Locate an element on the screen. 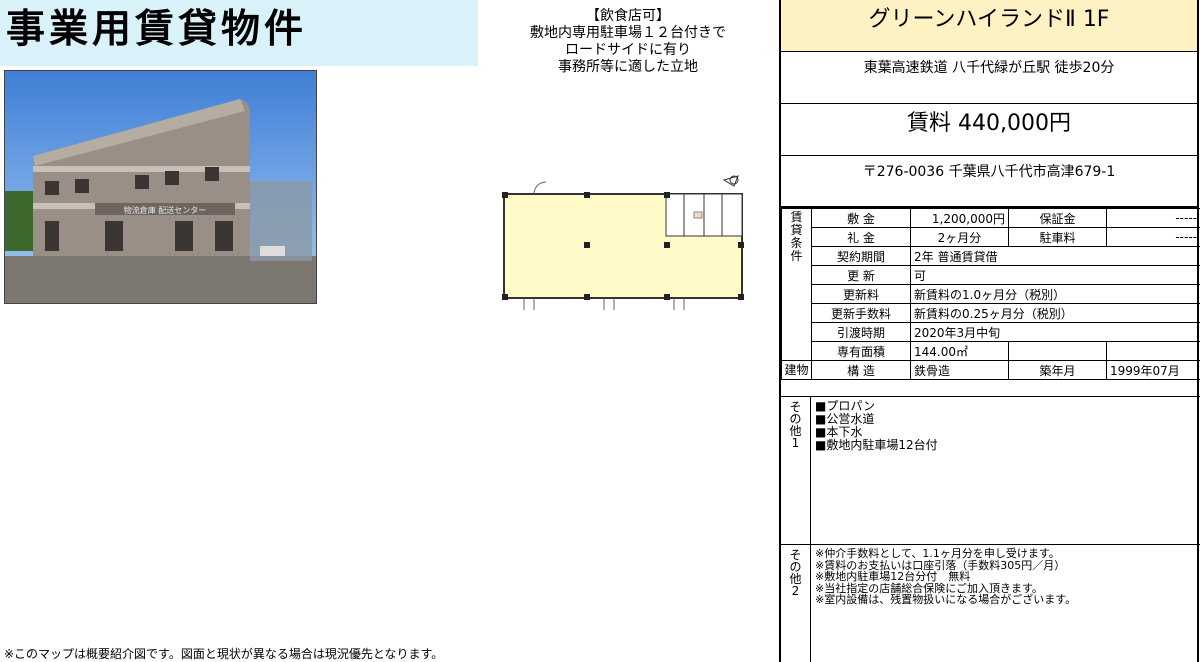 Image resolution: width=1200 pixels, height=662 pixels. other-section-1: そ の 他 1 ■プロパン ■公営水道 ■本下水 ■敷地内駐車場12台付 is located at coordinates (990, 470).